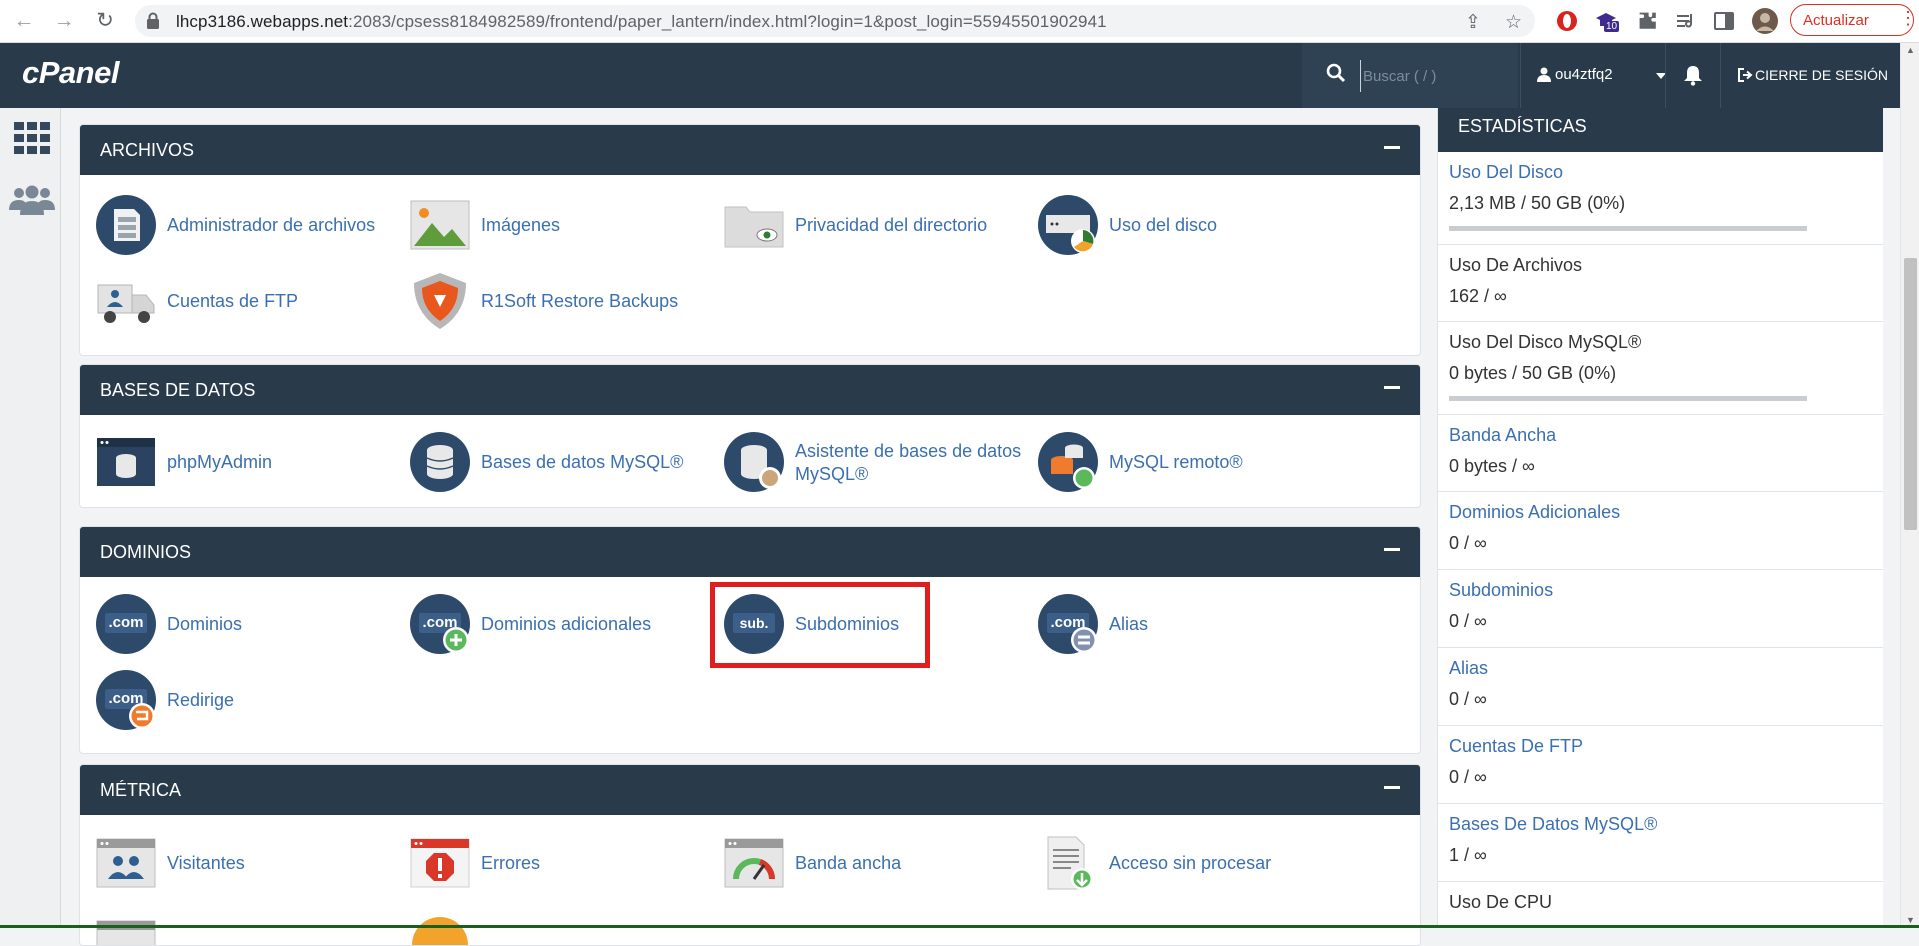 The width and height of the screenshot is (1919, 946). I want to click on highlight-box, so click(820, 625).